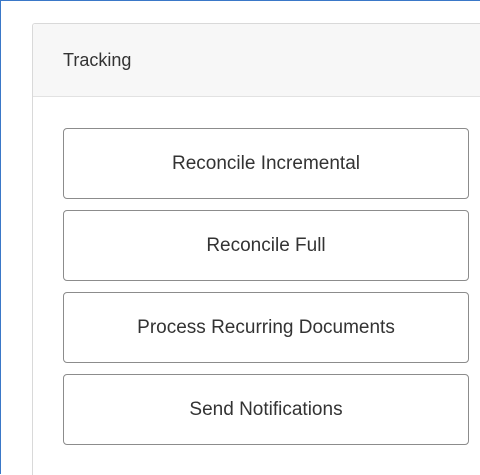  Describe the element at coordinates (266, 327) in the screenshot. I see `process-recurring-documents-button: Process Recurring Documents` at that location.